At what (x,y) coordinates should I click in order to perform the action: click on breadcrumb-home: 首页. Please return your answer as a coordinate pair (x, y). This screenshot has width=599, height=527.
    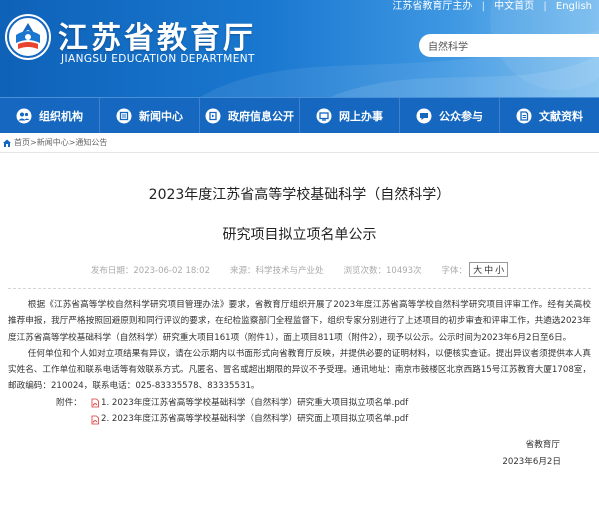
    Looking at the image, I should click on (22, 142).